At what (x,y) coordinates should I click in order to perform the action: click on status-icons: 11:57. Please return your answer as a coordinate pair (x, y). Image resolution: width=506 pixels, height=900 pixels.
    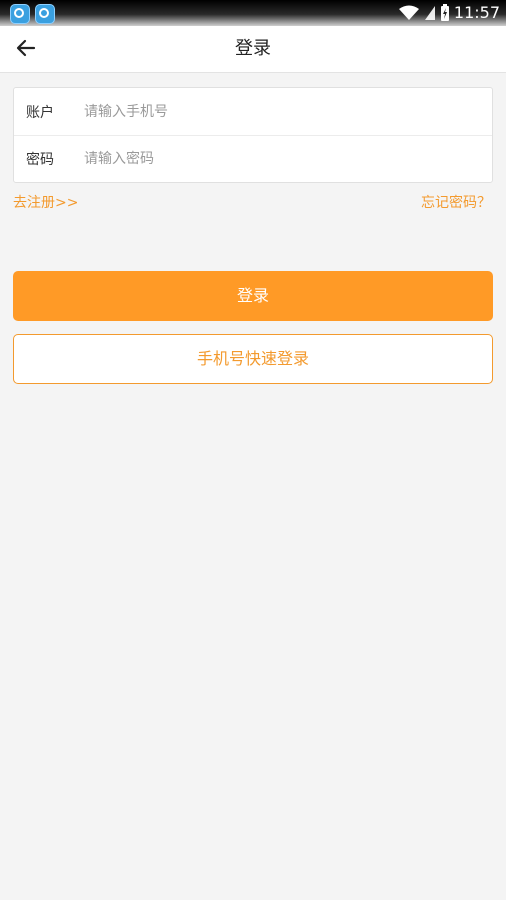
    Looking at the image, I should click on (449, 13).